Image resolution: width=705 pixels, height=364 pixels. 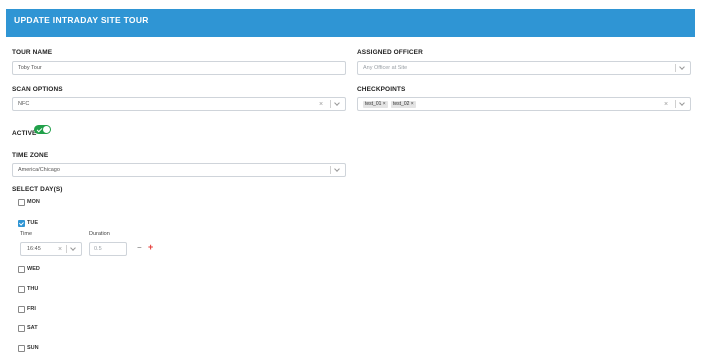 What do you see at coordinates (179, 104) in the screenshot?
I see `scan-options-select: NFC ×` at bounding box center [179, 104].